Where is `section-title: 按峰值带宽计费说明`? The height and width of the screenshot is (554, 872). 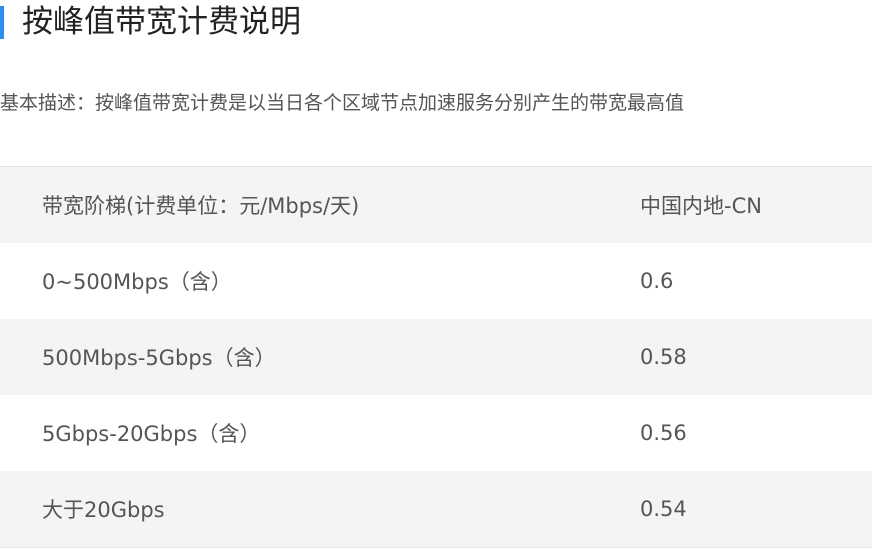
section-title: 按峰值带宽计费说明 is located at coordinates (150, 22).